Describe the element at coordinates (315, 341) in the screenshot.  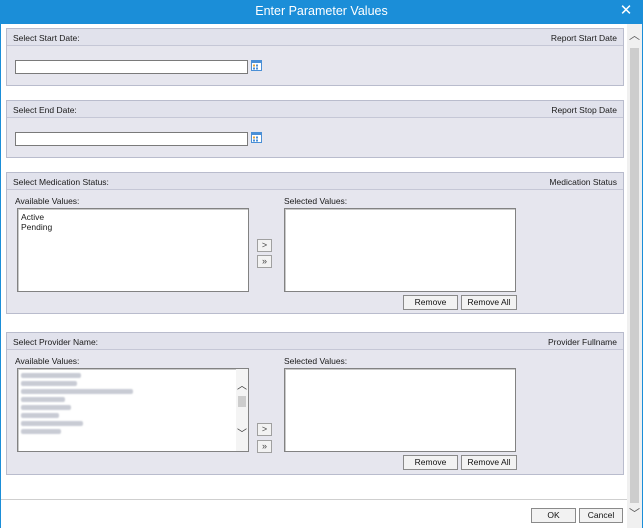
I see `provider-name-header: Select Provider Name: Provider Fullname` at that location.